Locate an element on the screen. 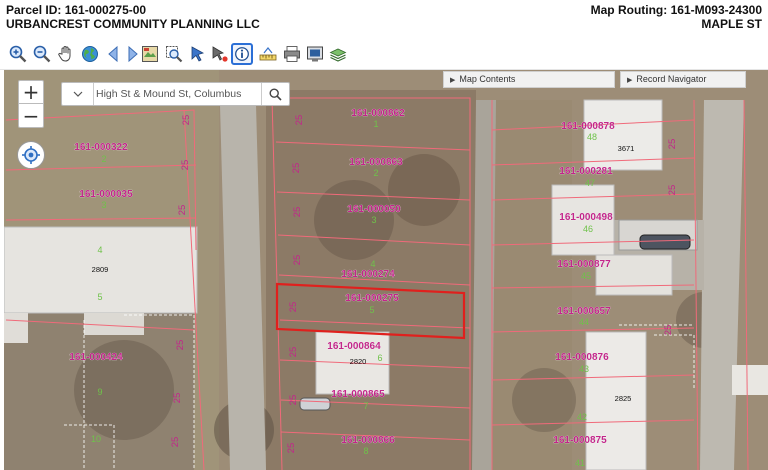  record-navigator-toggle: ▶ Record Navigator is located at coordinates (683, 79).